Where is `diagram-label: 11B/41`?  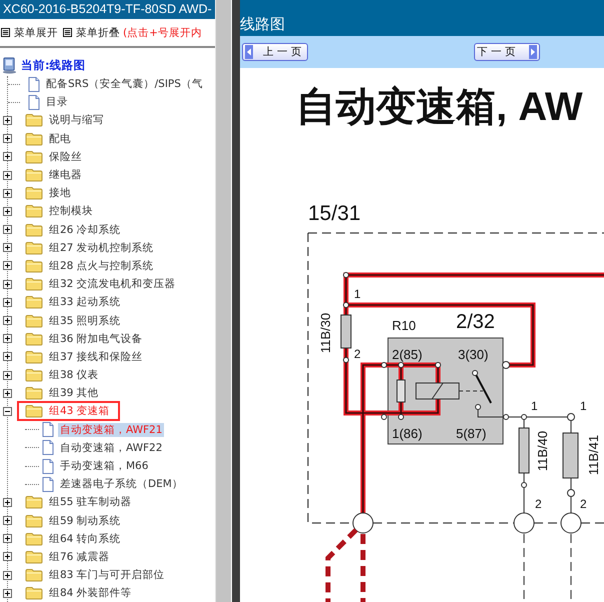 diagram-label: 11B/41 is located at coordinates (593, 455).